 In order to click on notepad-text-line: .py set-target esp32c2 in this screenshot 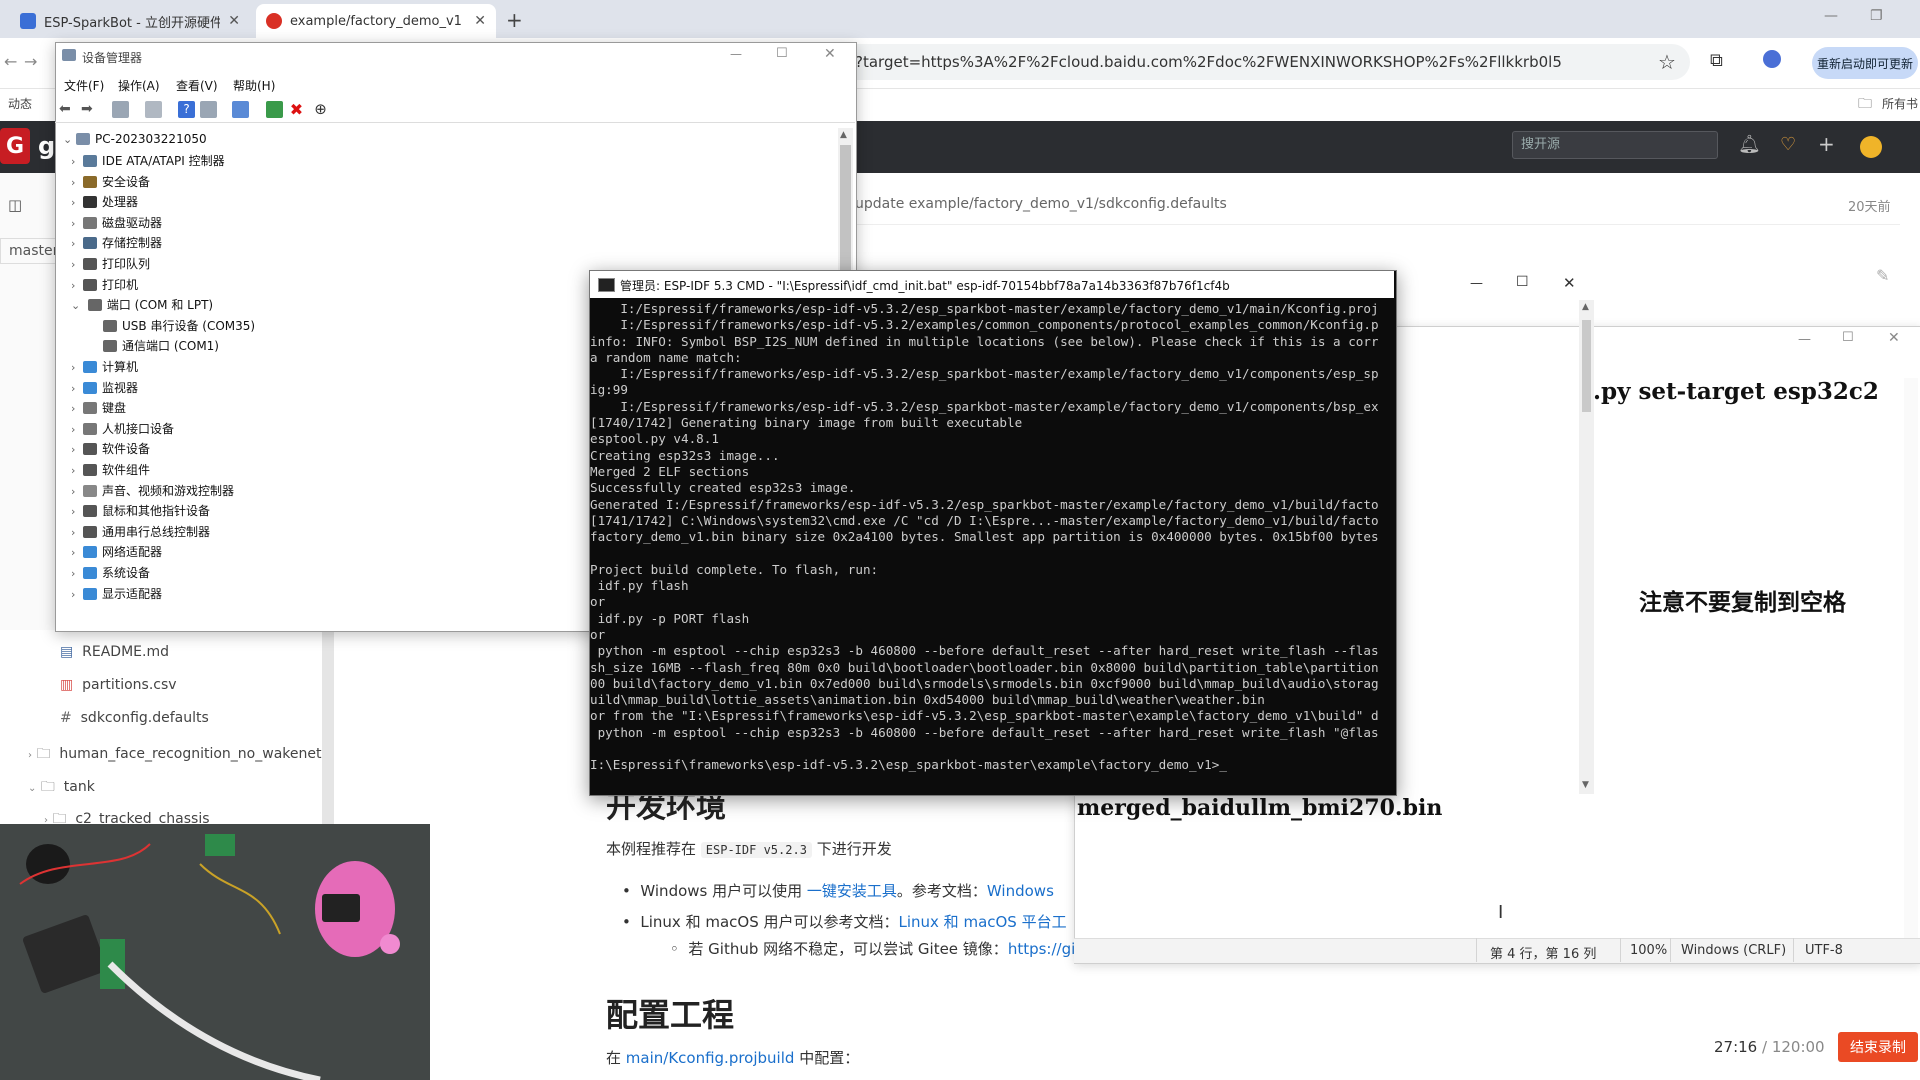, I will do `click(1736, 391)`.